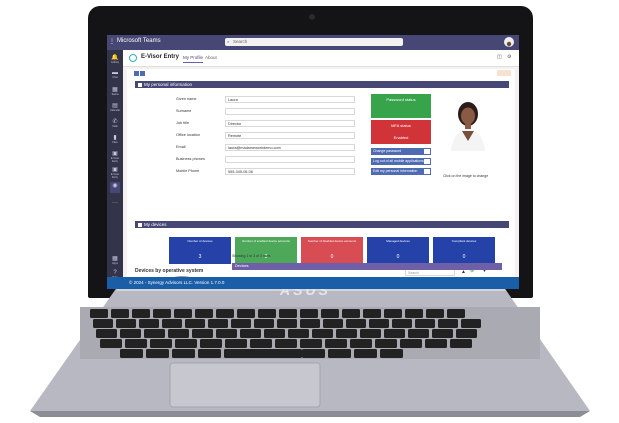  What do you see at coordinates (266, 250) in the screenshot?
I see `card-enabled-accounts: Number of enabled device accounts 3` at bounding box center [266, 250].